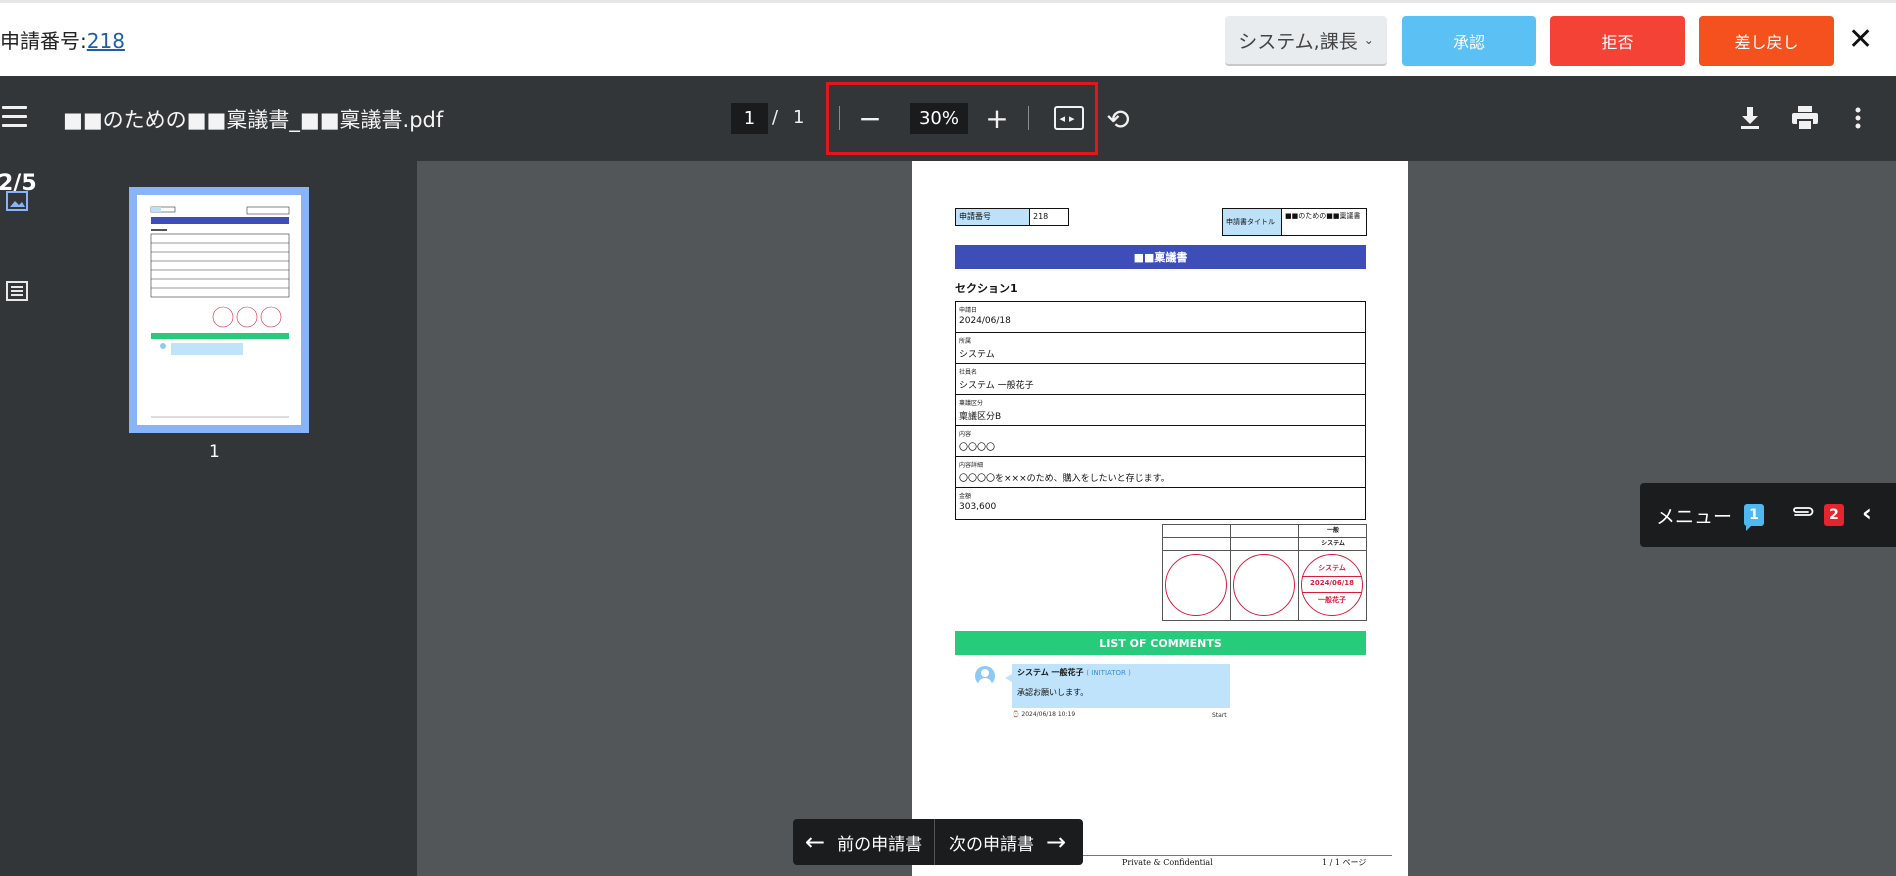 The width and height of the screenshot is (1896, 876). What do you see at coordinates (1160, 257) in the screenshot?
I see `form-title-bar: ■■稟議書` at bounding box center [1160, 257].